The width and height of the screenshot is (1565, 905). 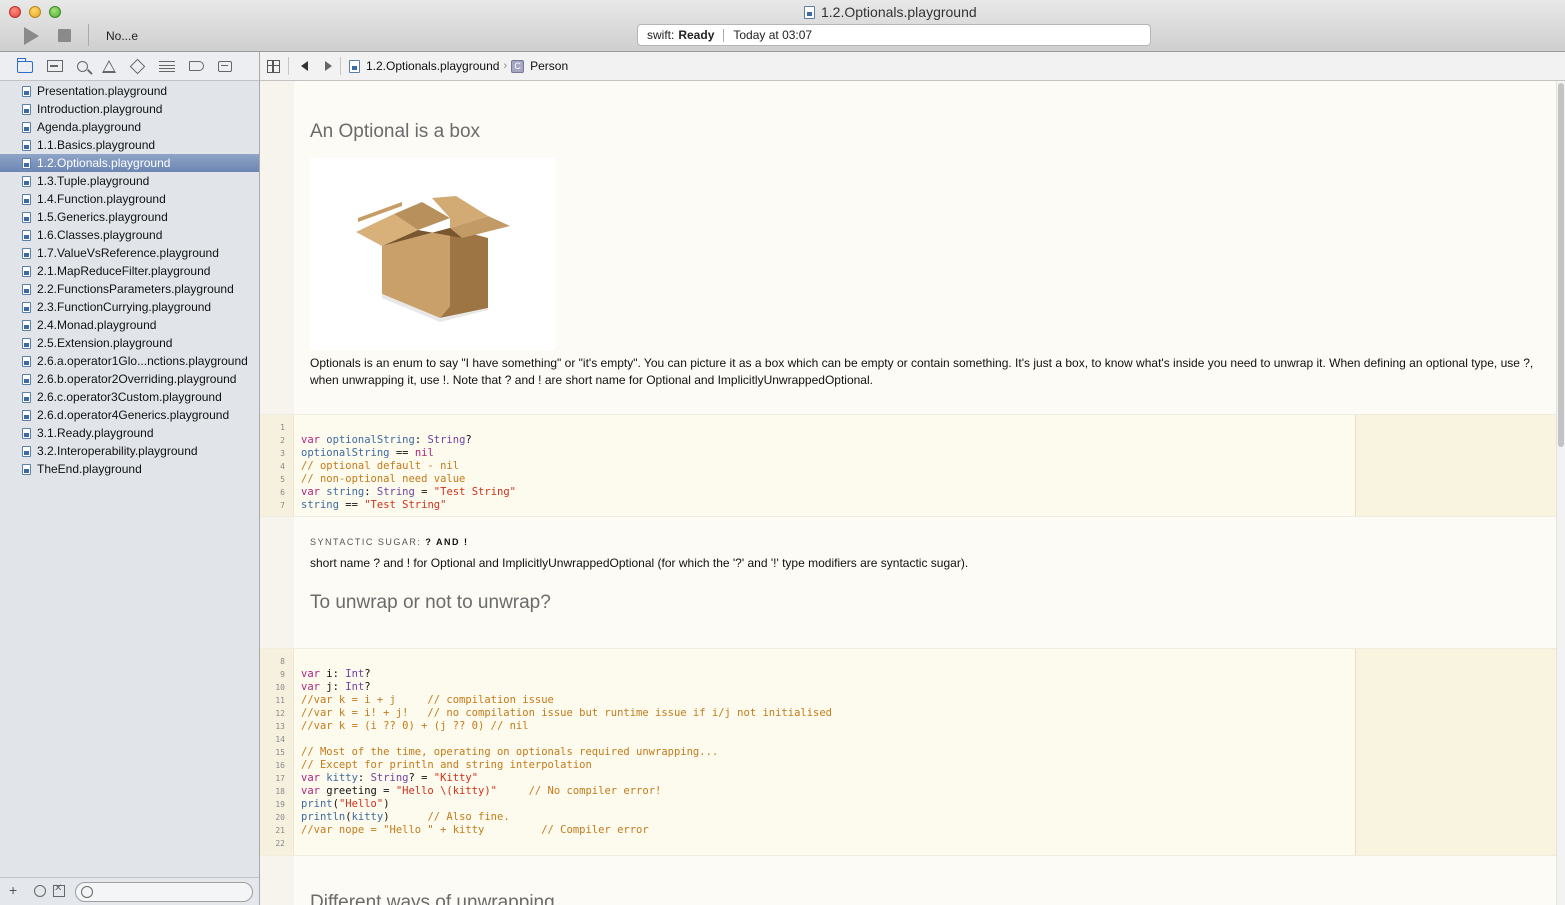 What do you see at coordinates (566, 726) in the screenshot?
I see `code-line: //var k = (i ?? 0) + (j ?? 0) // nil` at bounding box center [566, 726].